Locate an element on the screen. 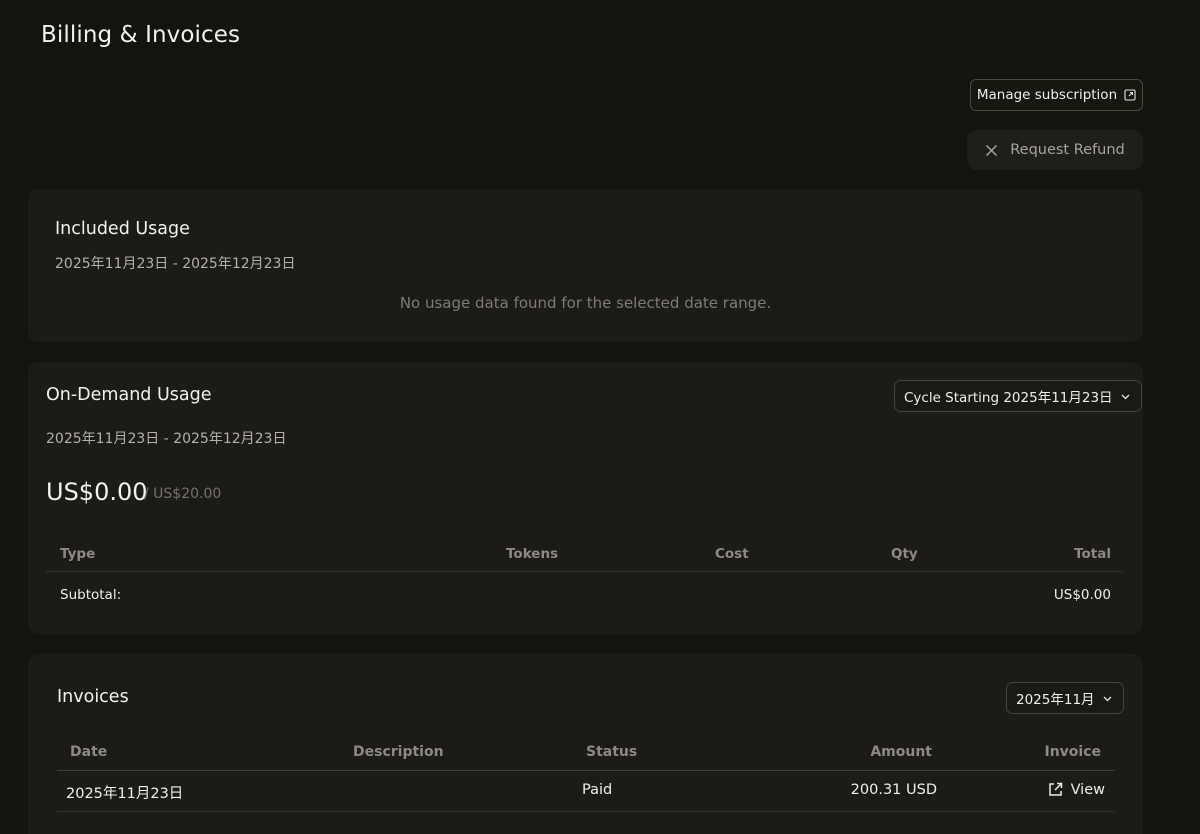 The image size is (1200, 834). invoices-table-header: Date Description Status Amount Invoice is located at coordinates (586, 752).